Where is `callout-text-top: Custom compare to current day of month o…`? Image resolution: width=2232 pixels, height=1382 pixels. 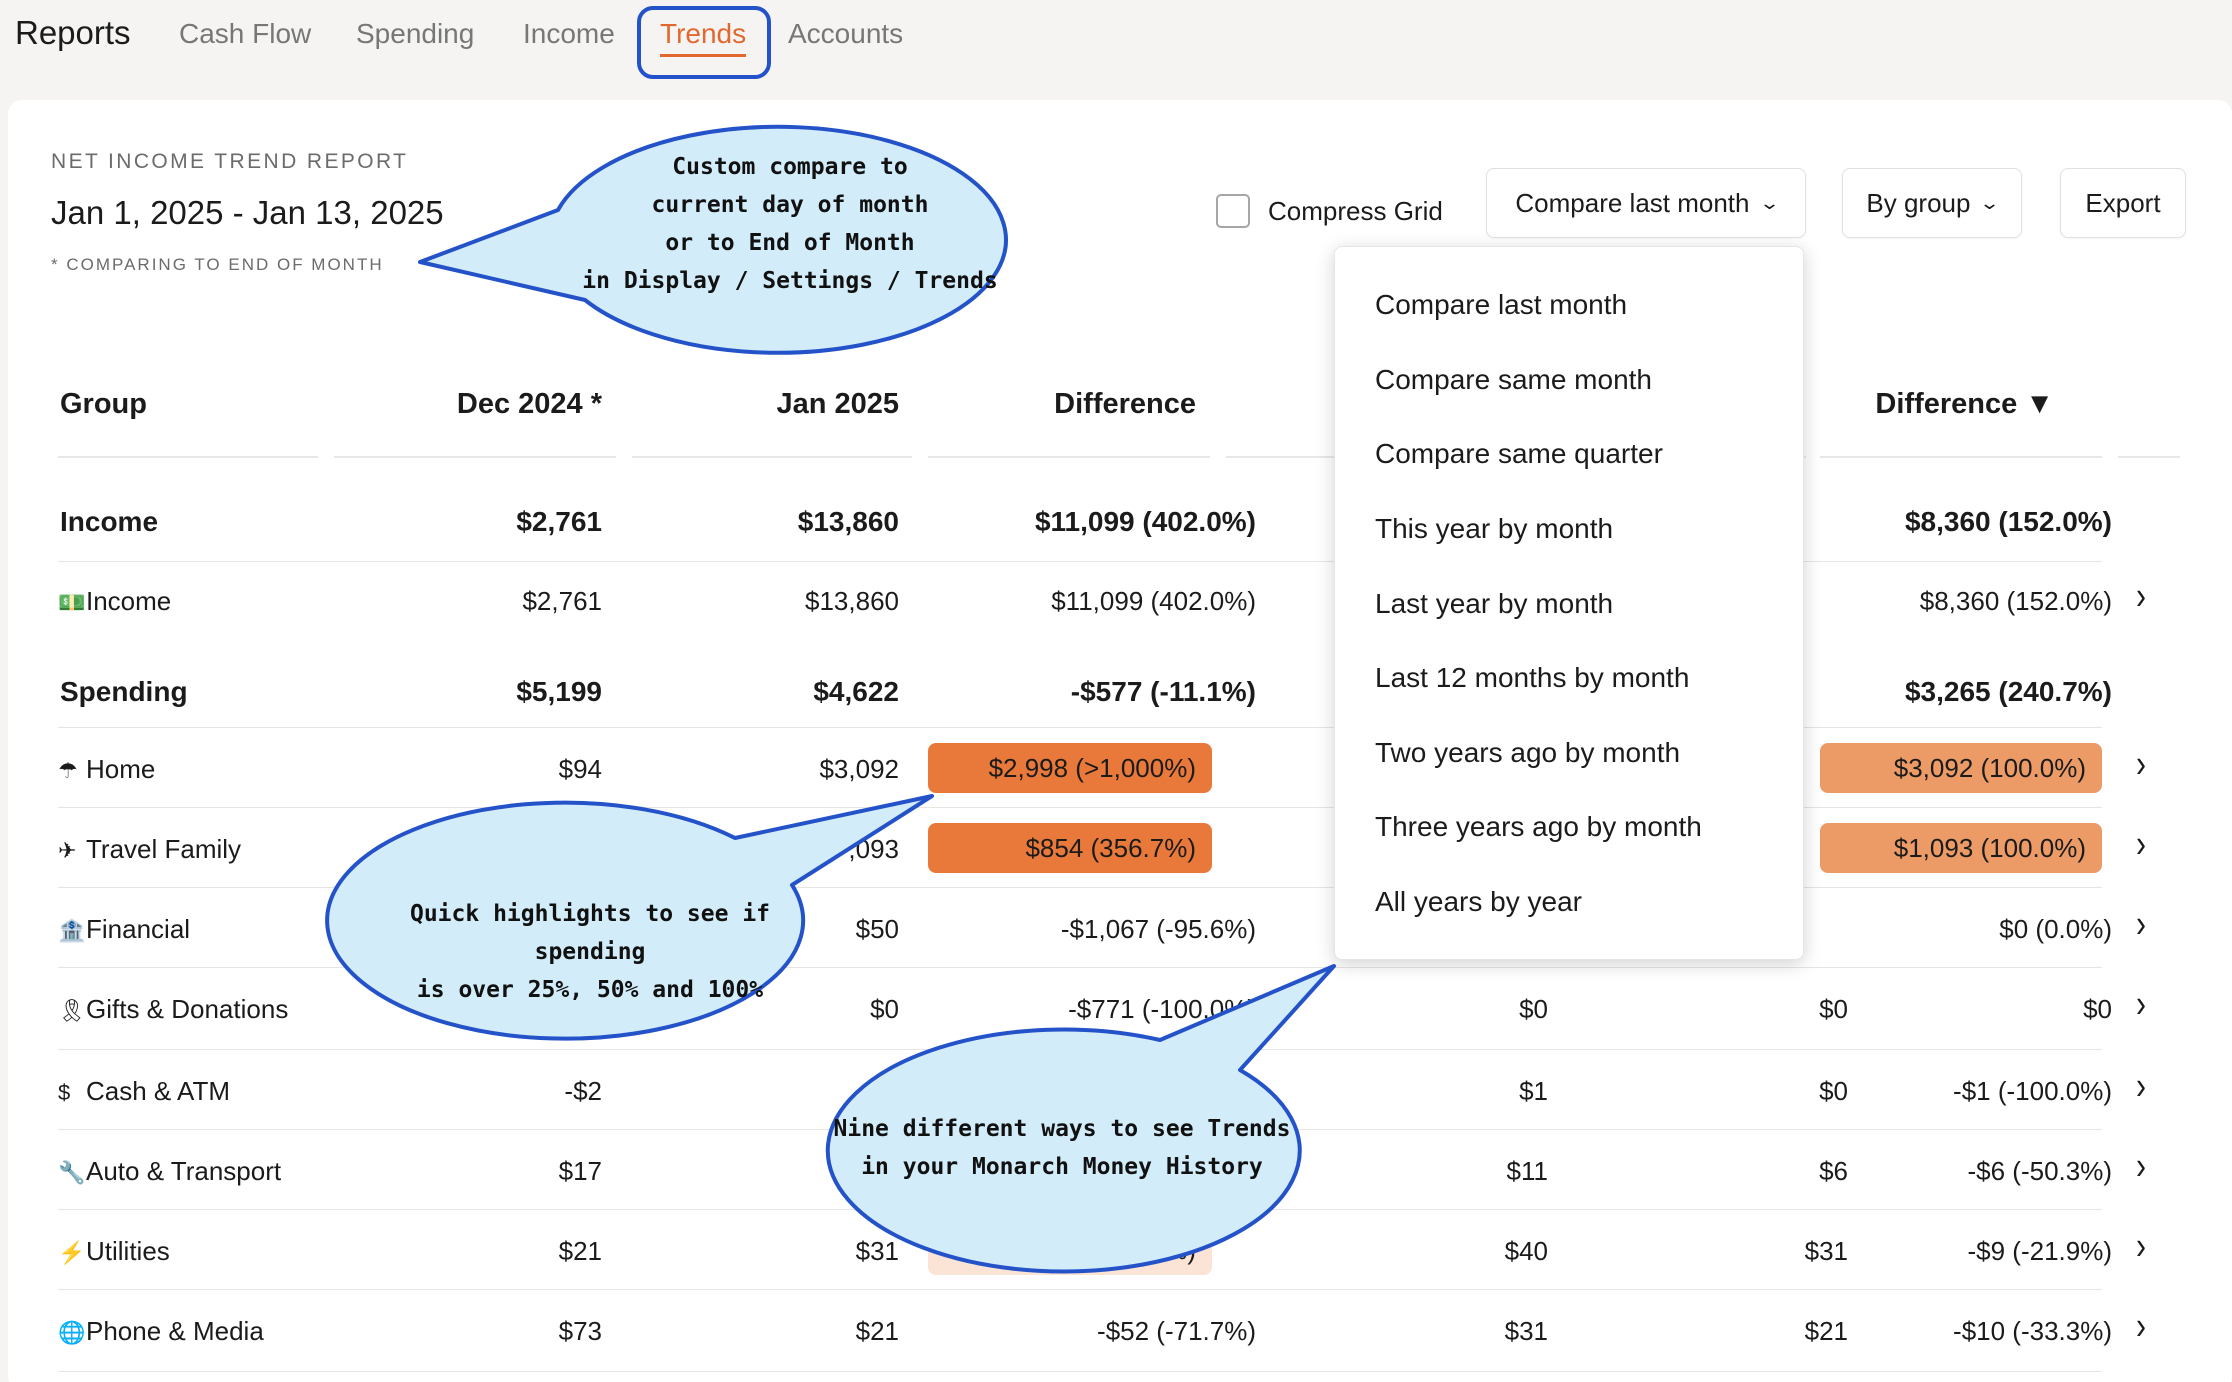
callout-text-top: Custom compare to current day of month o… is located at coordinates (790, 224).